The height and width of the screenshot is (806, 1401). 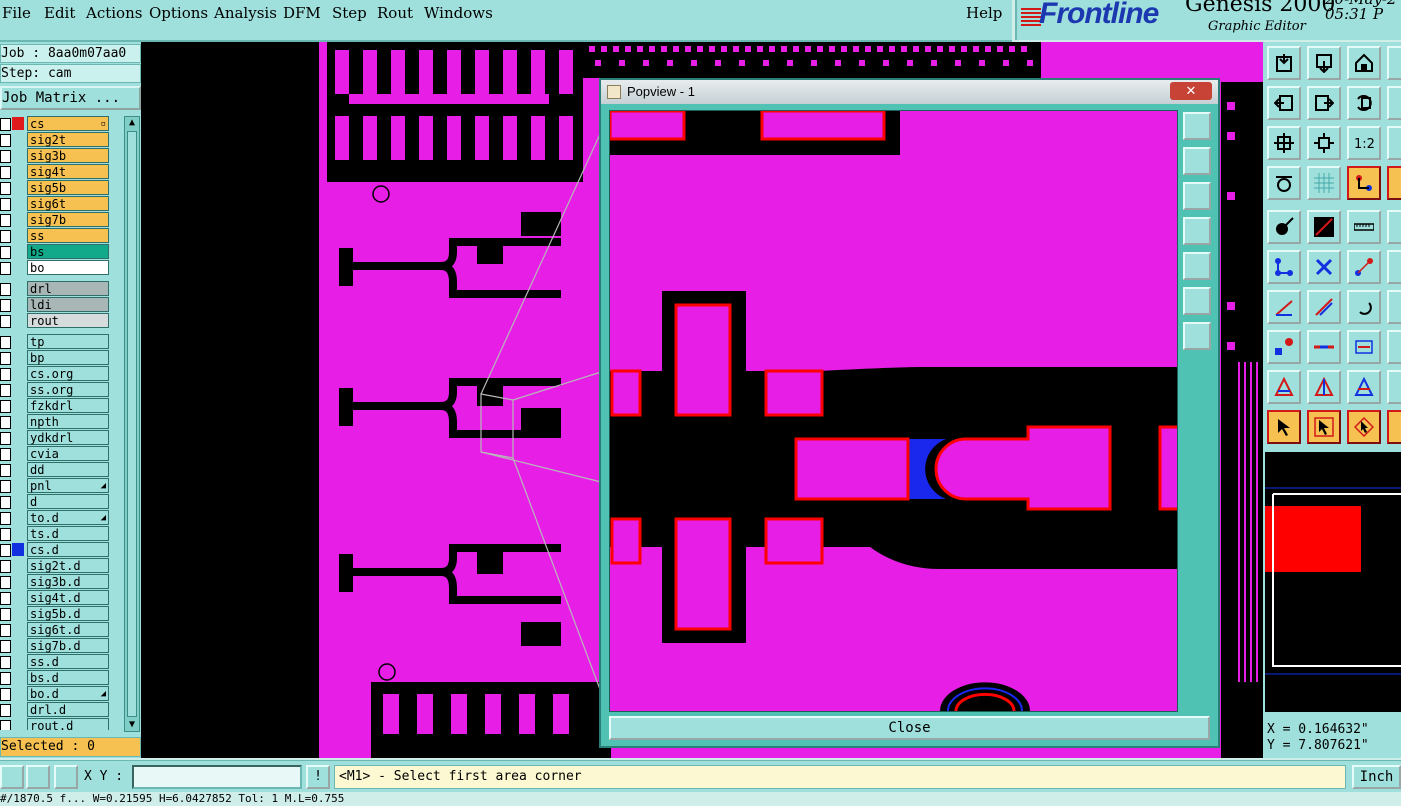 What do you see at coordinates (1284, 307) in the screenshot?
I see `slope-tool-icon` at bounding box center [1284, 307].